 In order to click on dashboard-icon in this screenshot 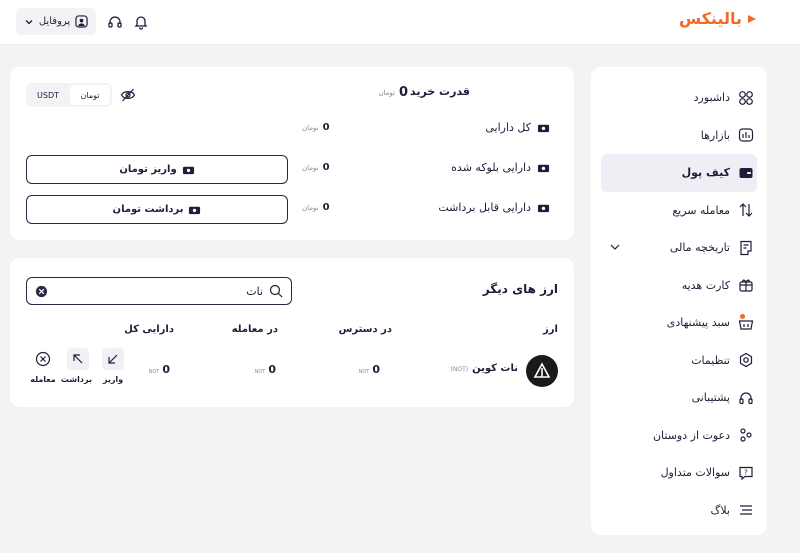, I will do `click(746, 97)`.